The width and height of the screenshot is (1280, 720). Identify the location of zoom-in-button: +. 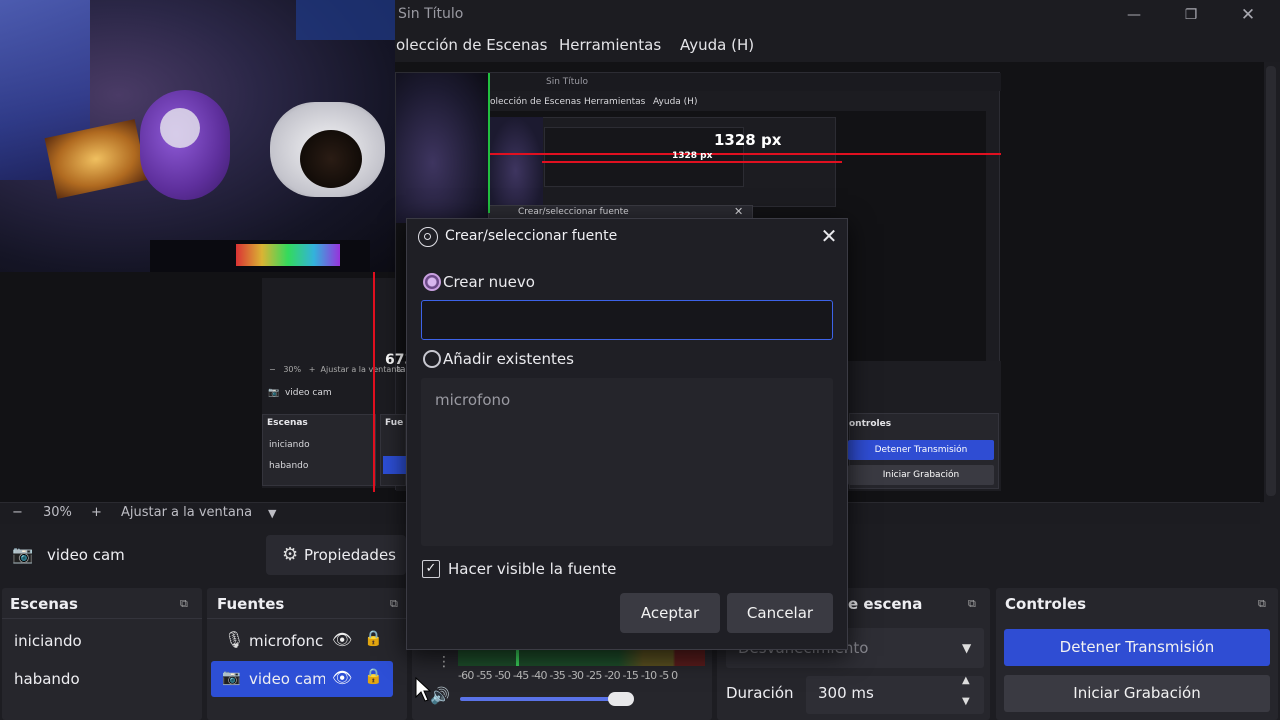
(96, 512).